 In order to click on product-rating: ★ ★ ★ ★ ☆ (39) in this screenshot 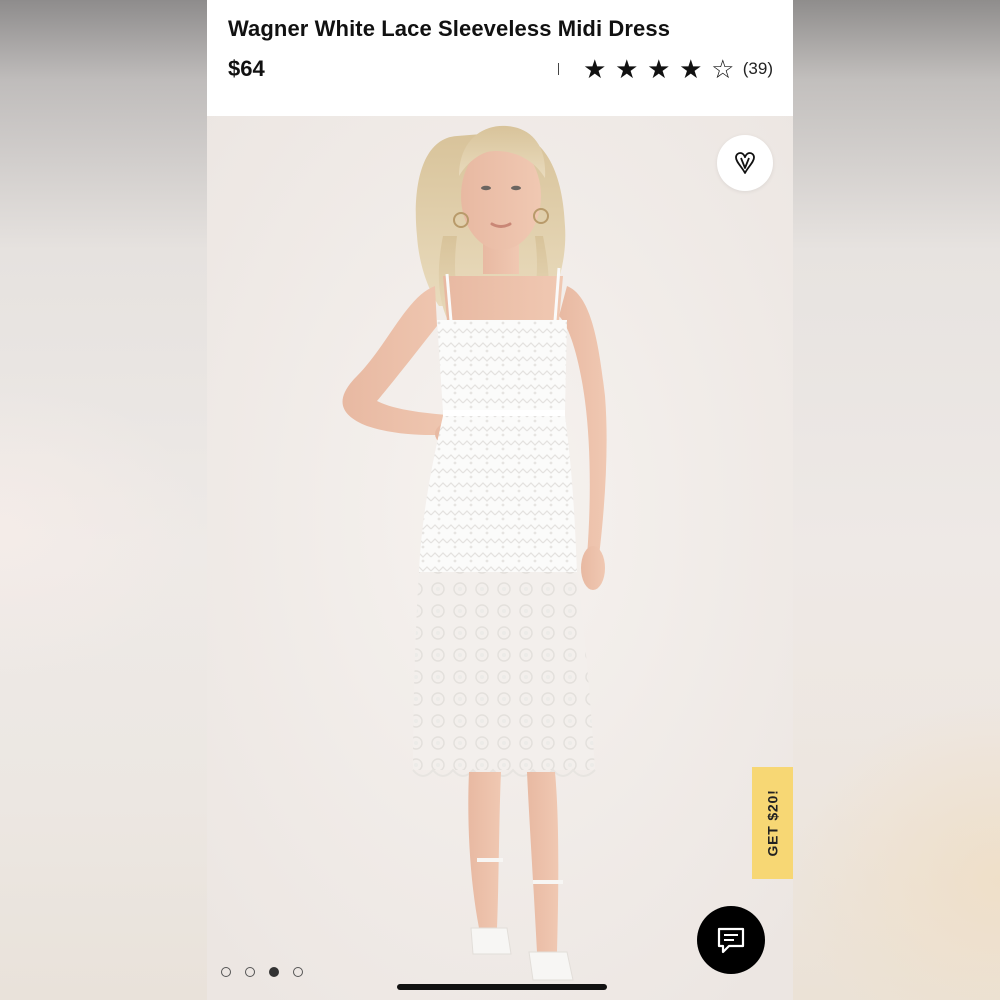, I will do `click(665, 69)`.